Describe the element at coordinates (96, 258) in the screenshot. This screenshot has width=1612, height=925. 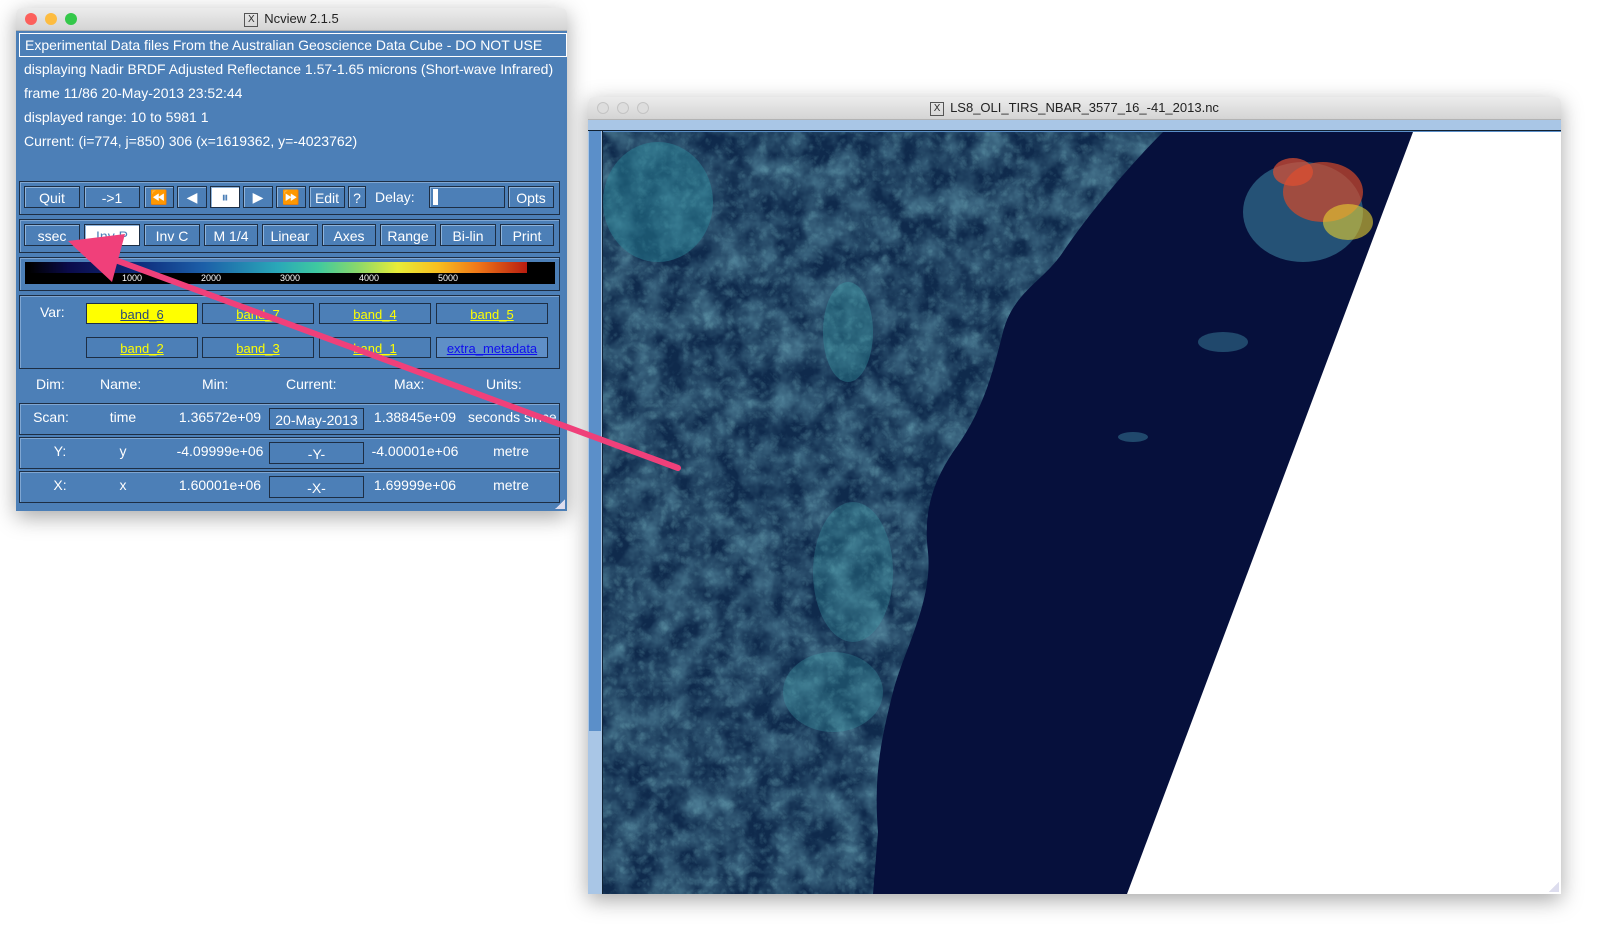
I see `annotation-arrow-head` at that location.